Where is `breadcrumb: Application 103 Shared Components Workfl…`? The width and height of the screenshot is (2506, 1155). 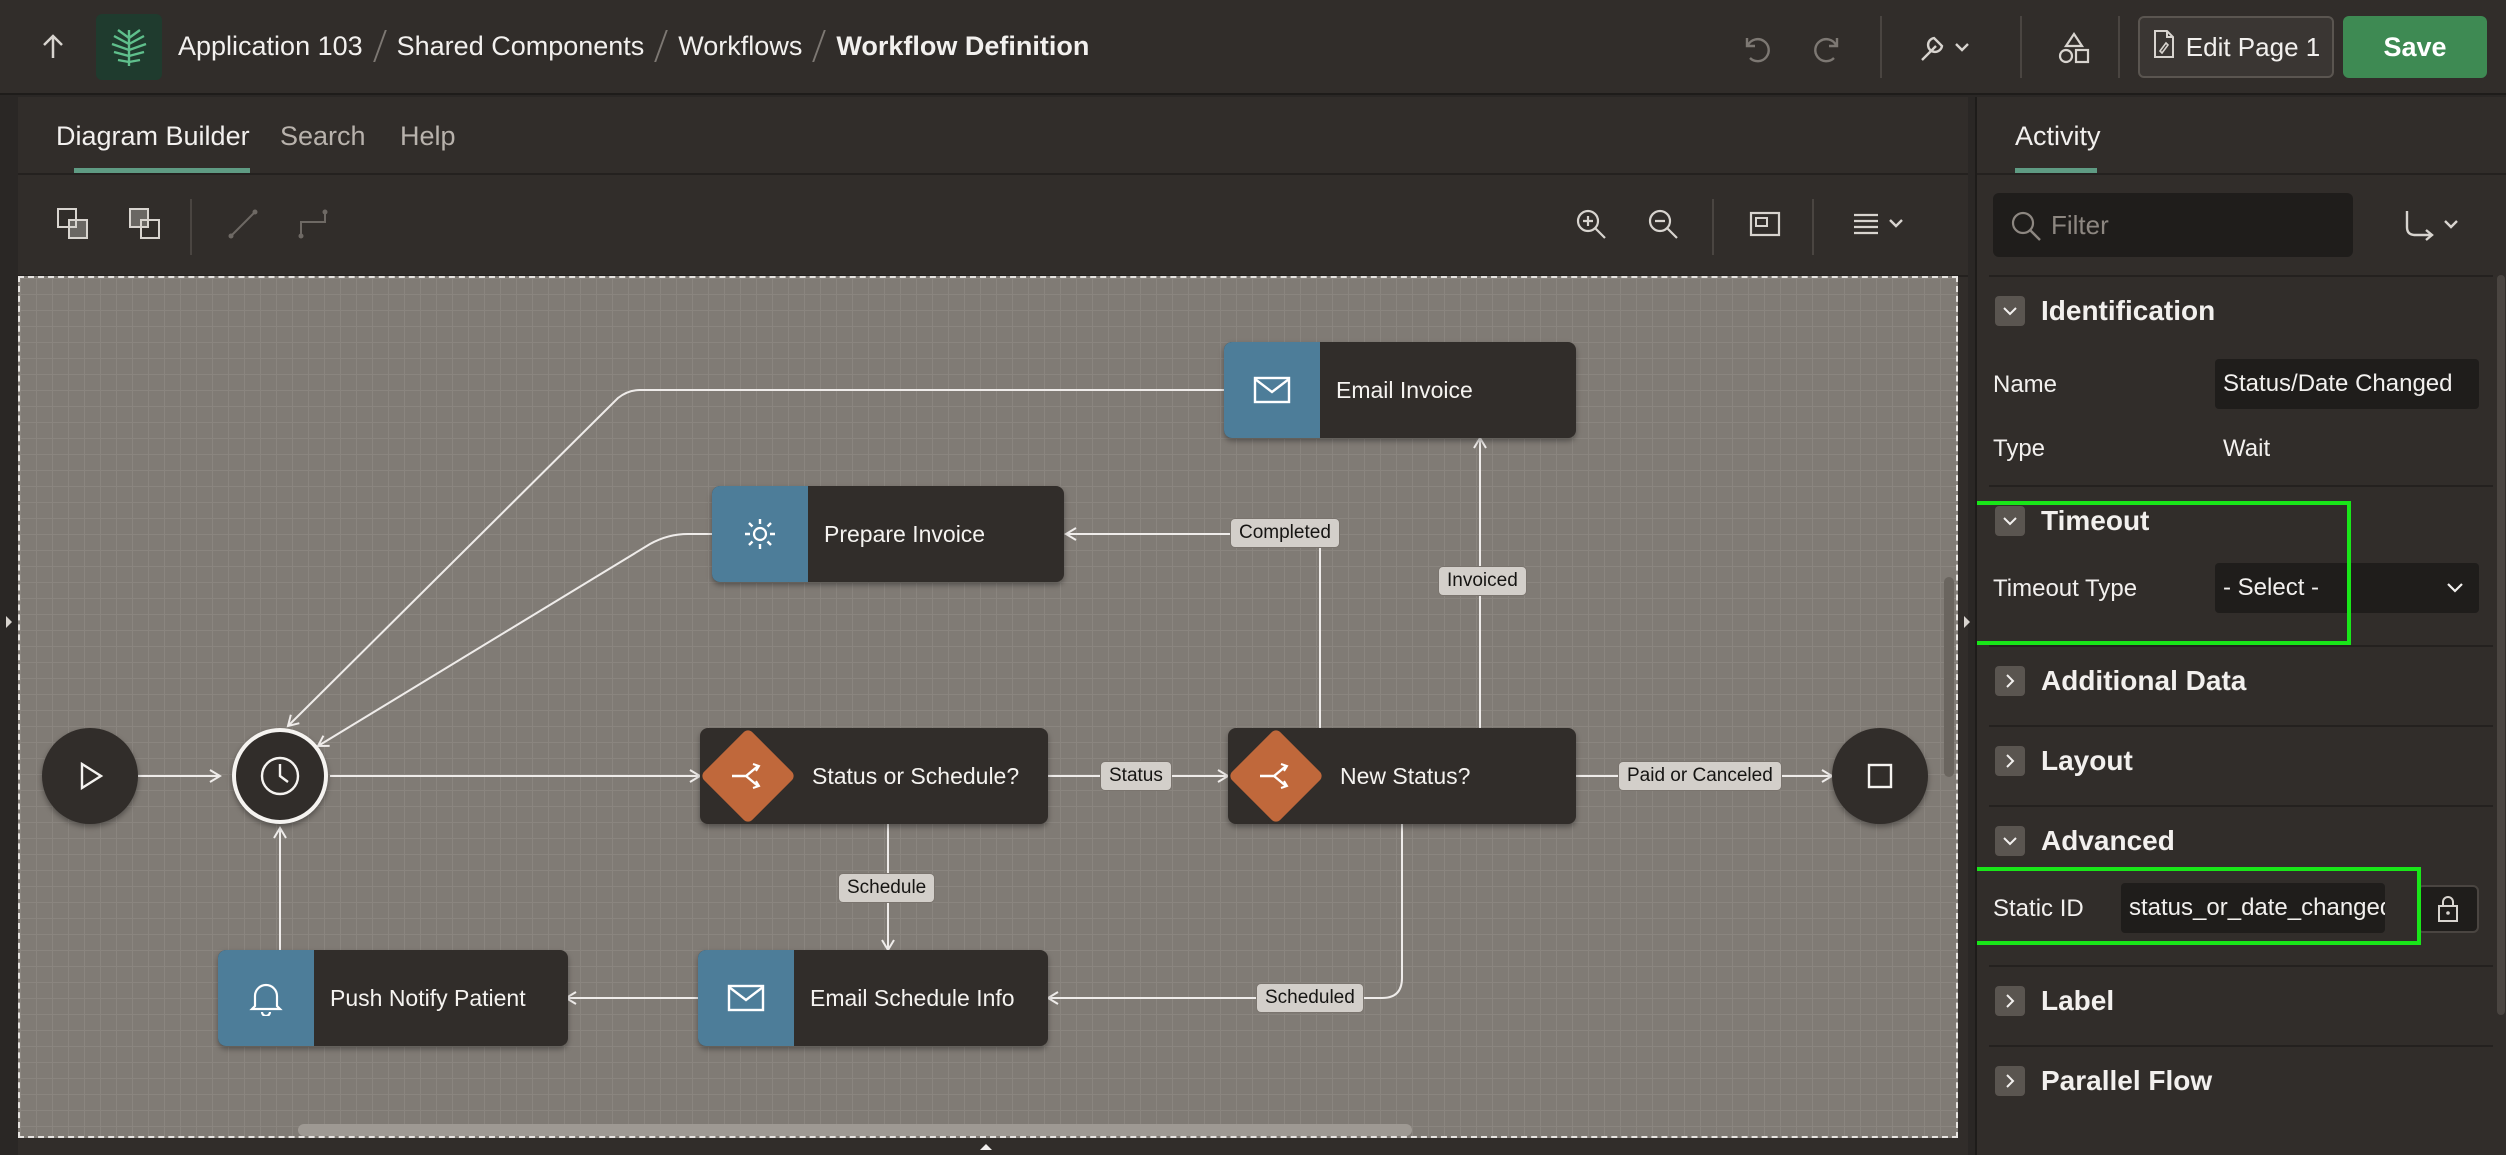
breadcrumb: Application 103 Shared Components Workfl… is located at coordinates (633, 46).